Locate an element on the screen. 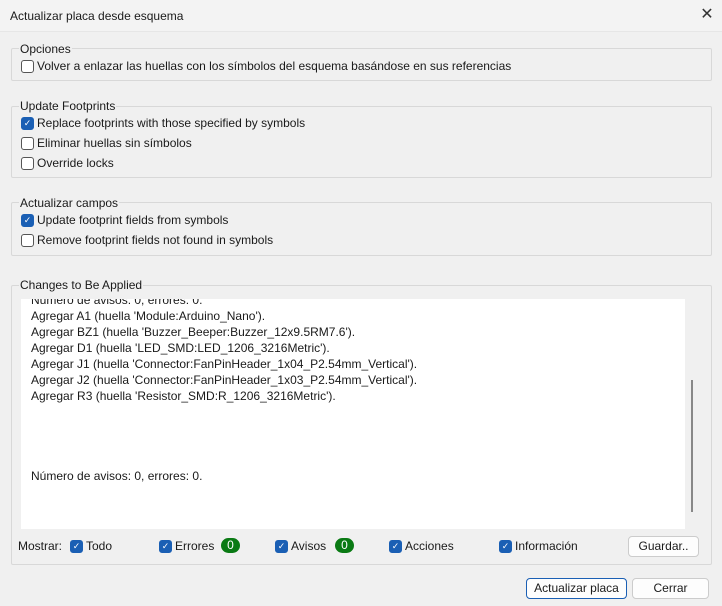 The width and height of the screenshot is (722, 606). override-locks-checkbox: Override locks is located at coordinates (67, 163).